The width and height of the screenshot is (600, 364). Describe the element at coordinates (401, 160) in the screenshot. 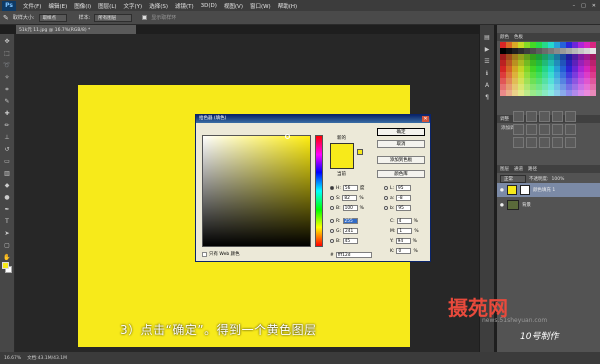

I see `add-to-swatches-button: 添加到色板` at that location.